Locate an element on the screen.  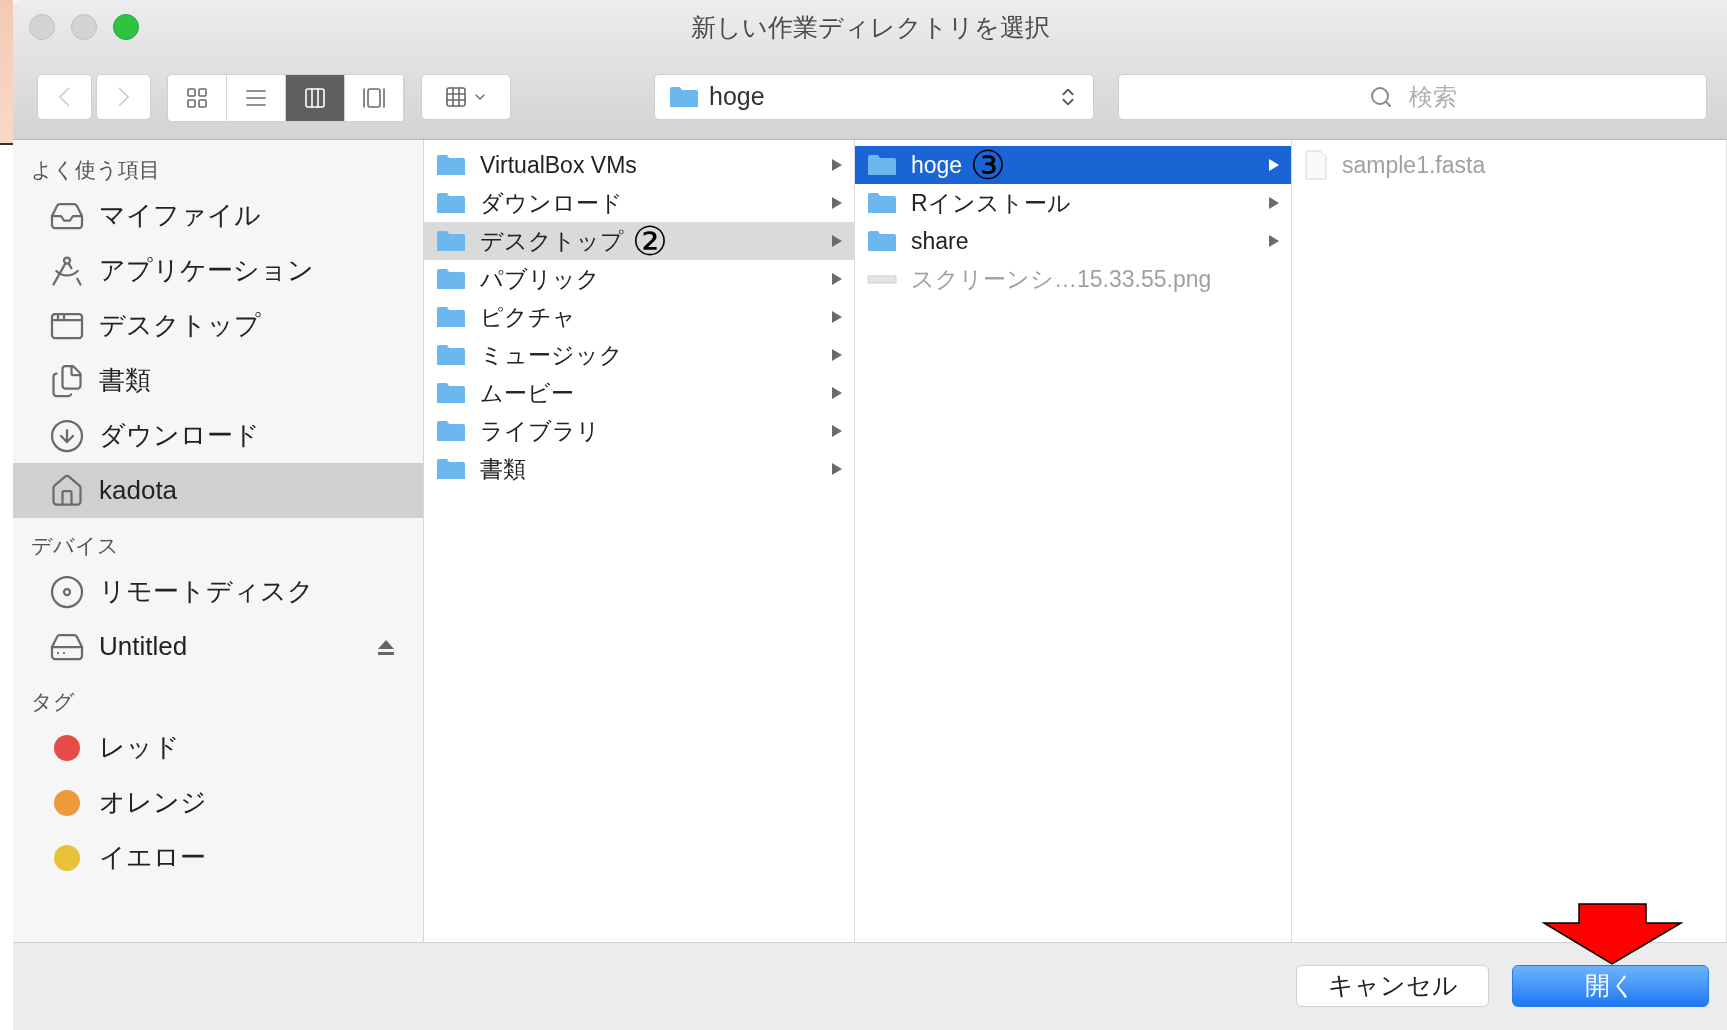
column-row: VirtualBox VMs is located at coordinates (639, 165).